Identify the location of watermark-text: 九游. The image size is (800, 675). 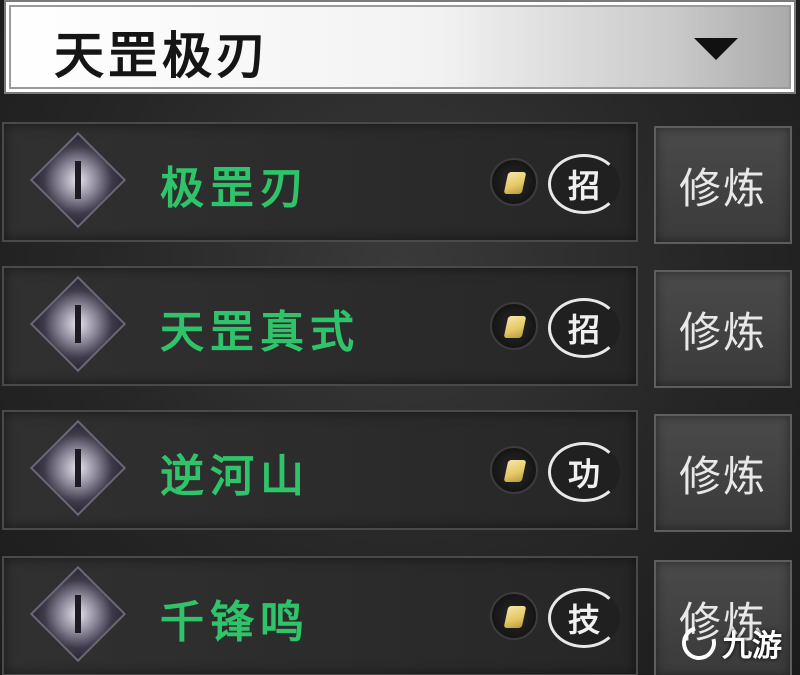
(752, 646).